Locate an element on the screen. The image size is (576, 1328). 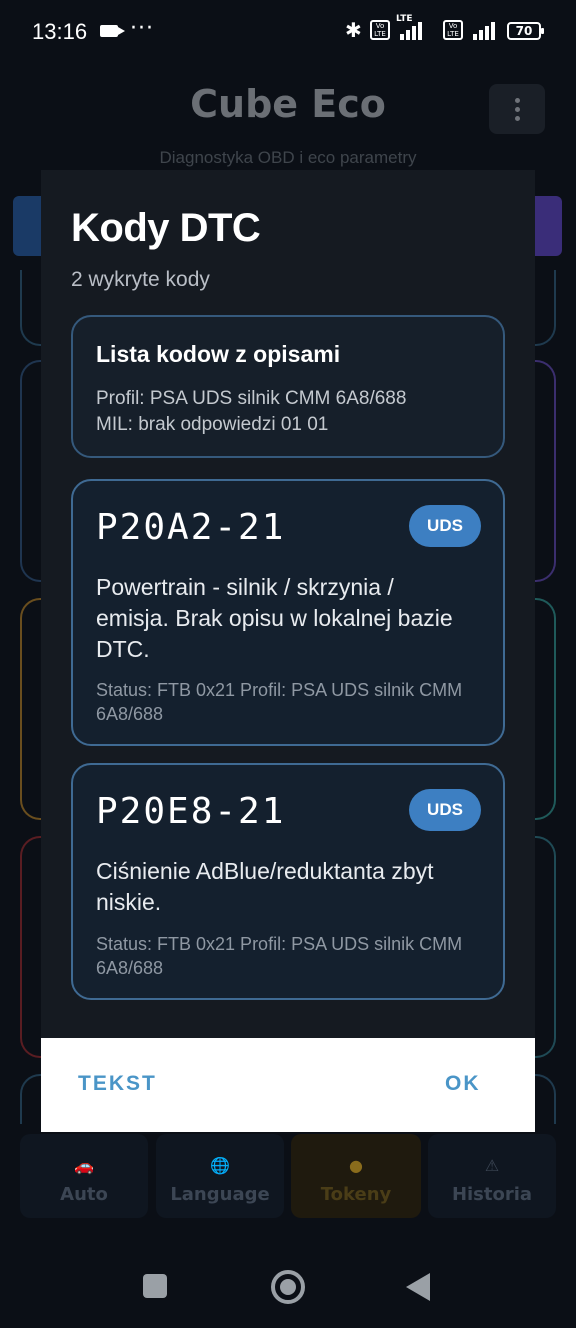
overflow-menu-button is located at coordinates (517, 109).